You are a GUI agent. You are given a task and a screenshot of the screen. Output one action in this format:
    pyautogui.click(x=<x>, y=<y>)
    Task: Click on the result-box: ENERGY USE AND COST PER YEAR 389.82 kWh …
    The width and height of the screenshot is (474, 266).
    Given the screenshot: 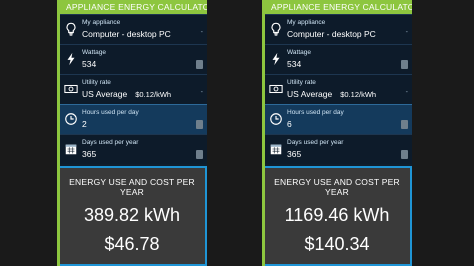 What is the action you would take?
    pyautogui.click(x=133, y=216)
    